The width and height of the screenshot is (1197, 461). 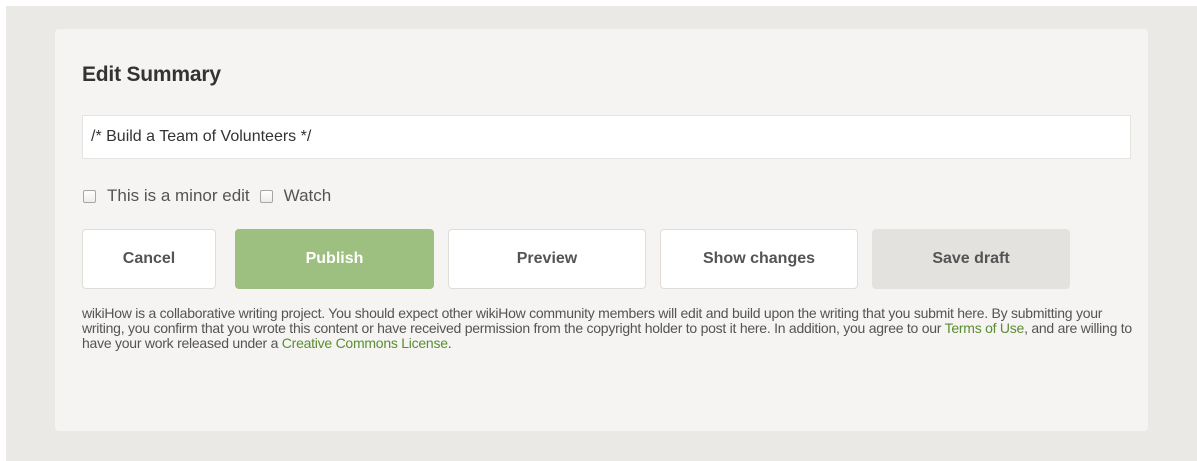 I want to click on terms-of-use-link: Terms of Use, so click(x=985, y=328).